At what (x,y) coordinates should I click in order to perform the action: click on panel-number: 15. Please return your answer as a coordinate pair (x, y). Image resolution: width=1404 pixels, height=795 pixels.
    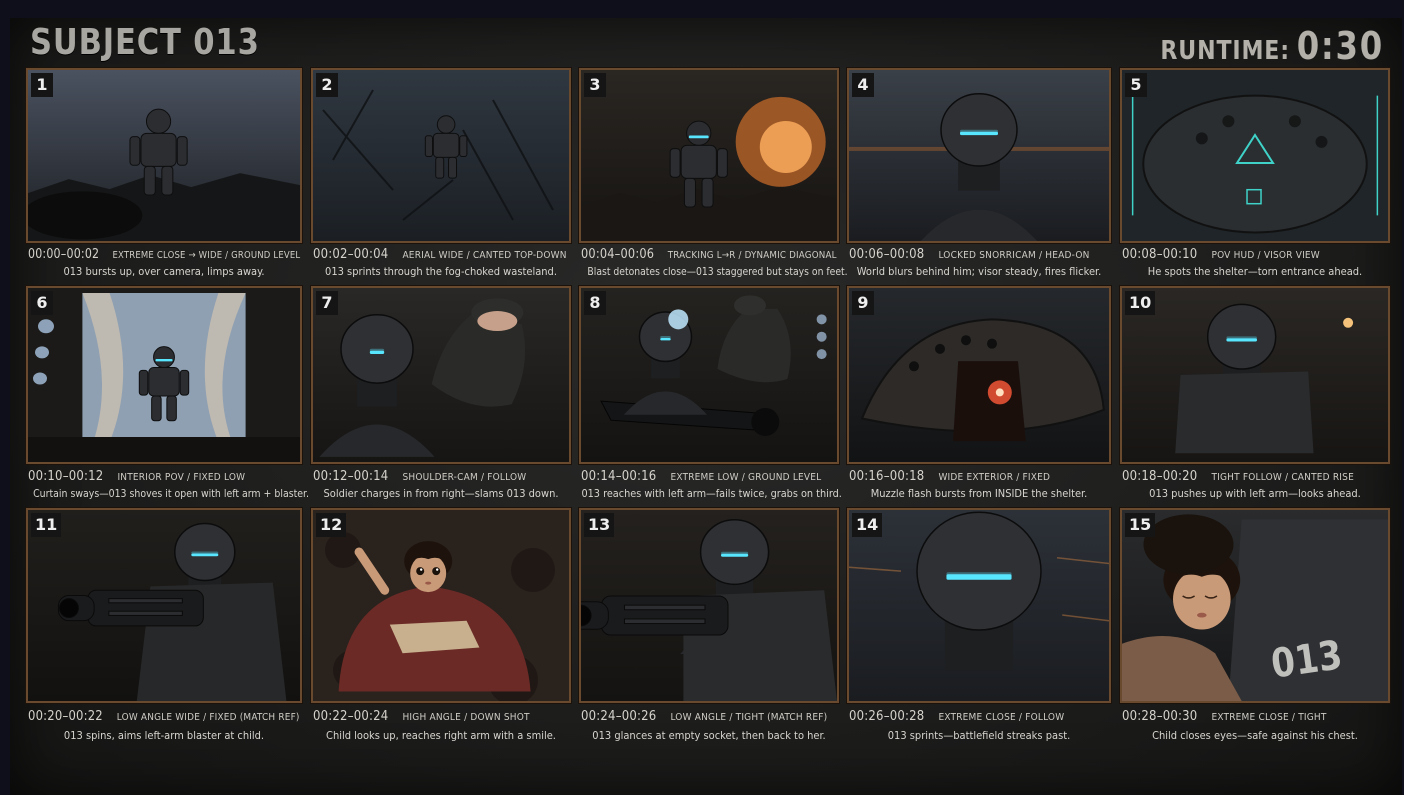
    Looking at the image, I should click on (1140, 525).